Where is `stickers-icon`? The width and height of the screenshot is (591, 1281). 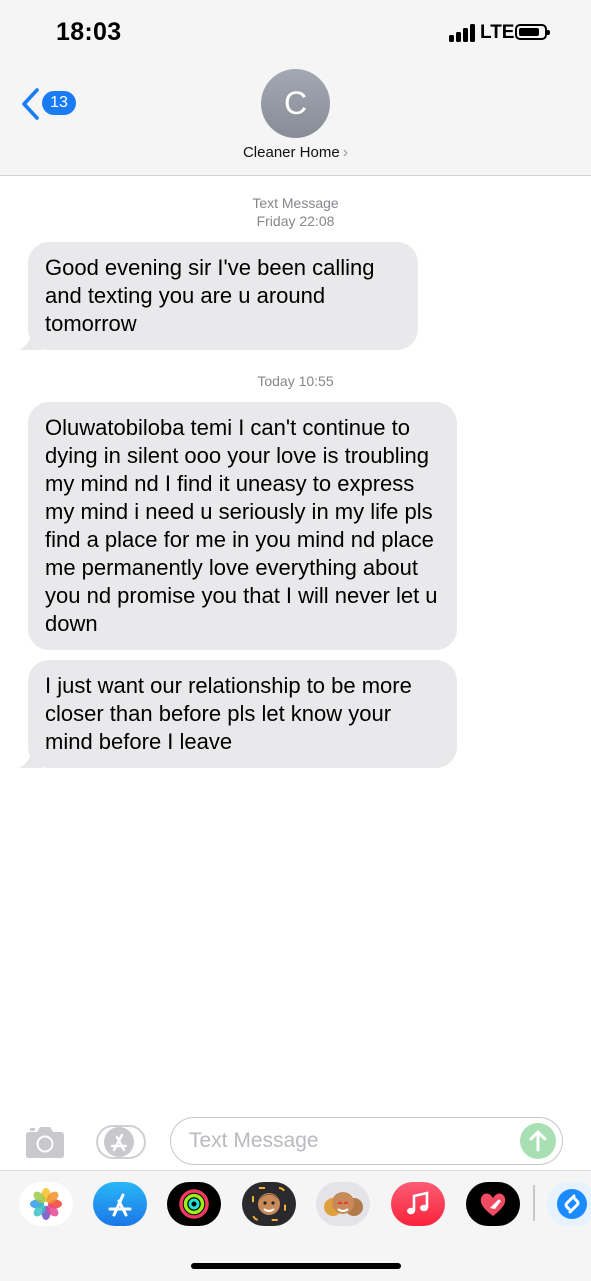 stickers-icon is located at coordinates (343, 1204).